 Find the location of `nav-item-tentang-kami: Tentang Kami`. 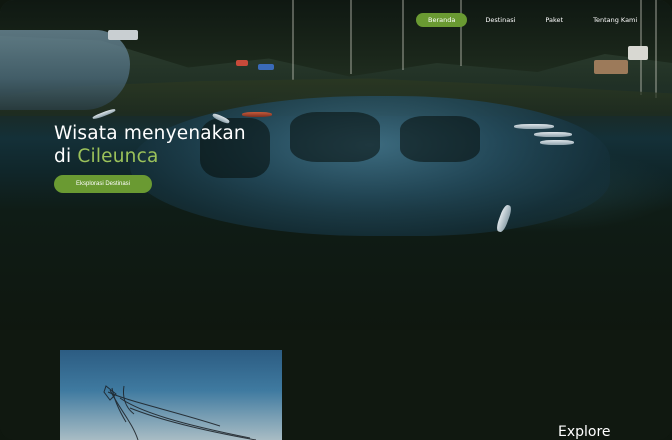

nav-item-tentang-kami: Tentang Kami is located at coordinates (615, 20).